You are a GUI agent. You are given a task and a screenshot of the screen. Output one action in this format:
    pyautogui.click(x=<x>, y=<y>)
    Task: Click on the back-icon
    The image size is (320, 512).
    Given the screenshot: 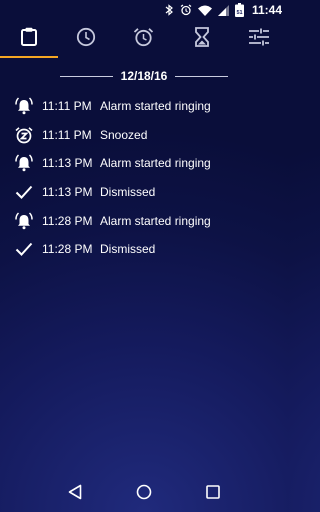 What is the action you would take?
    pyautogui.click(x=75, y=492)
    